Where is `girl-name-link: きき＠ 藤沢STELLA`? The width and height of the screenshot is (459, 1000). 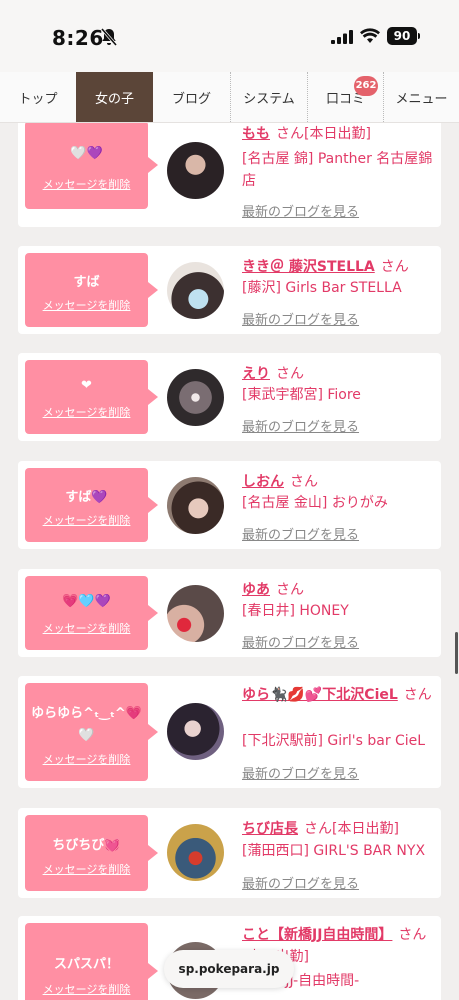
girl-name-link: きき＠ 藤沢STELLA is located at coordinates (308, 267).